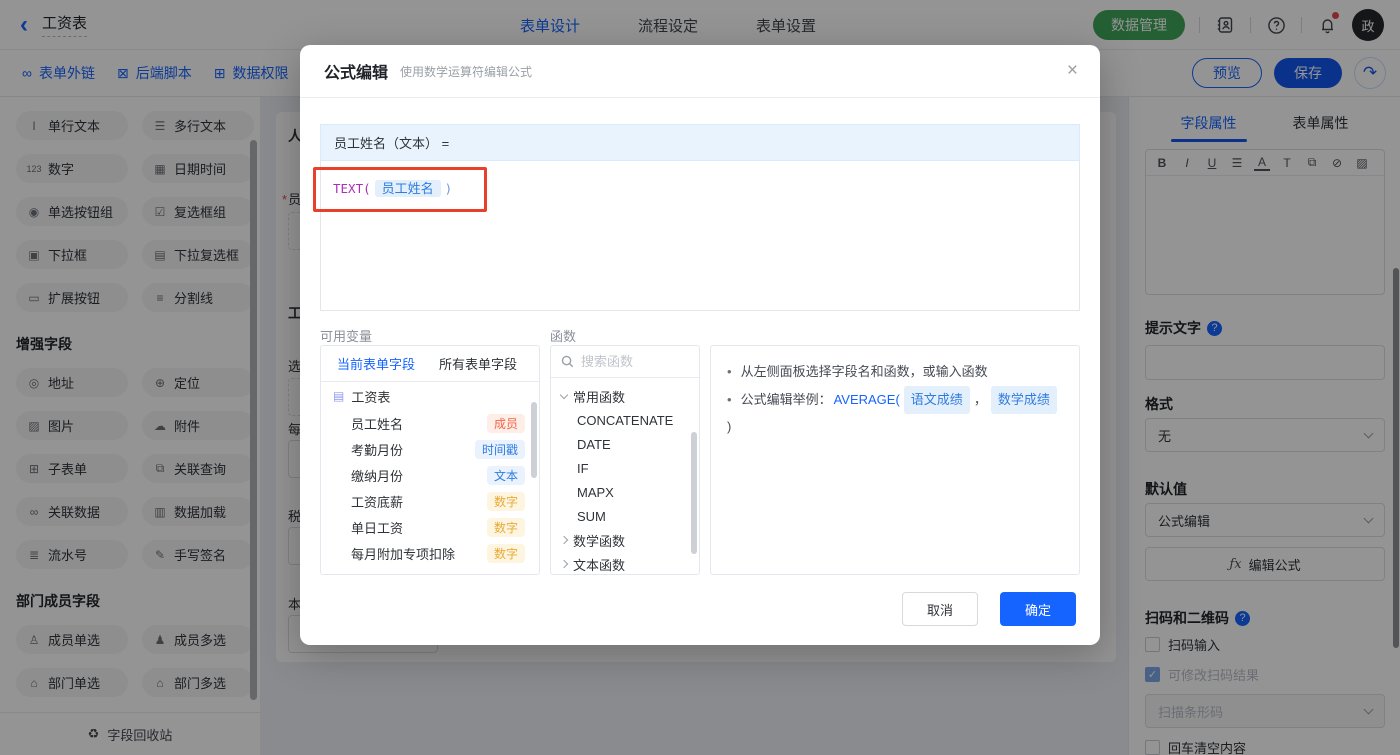 Image resolution: width=1400 pixels, height=755 pixels. I want to click on formula-target-banner: 员工姓名（文本） =, so click(700, 142).